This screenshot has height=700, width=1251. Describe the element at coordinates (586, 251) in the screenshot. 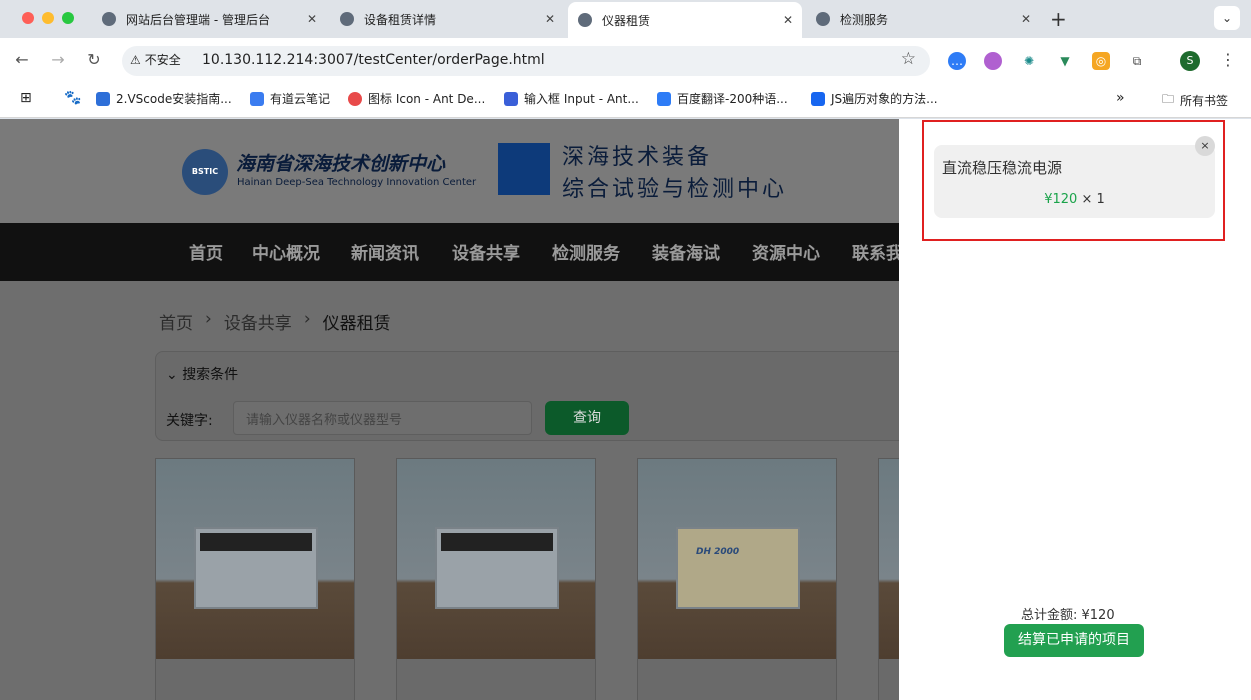

I see `nav-testing: 检测服务` at that location.